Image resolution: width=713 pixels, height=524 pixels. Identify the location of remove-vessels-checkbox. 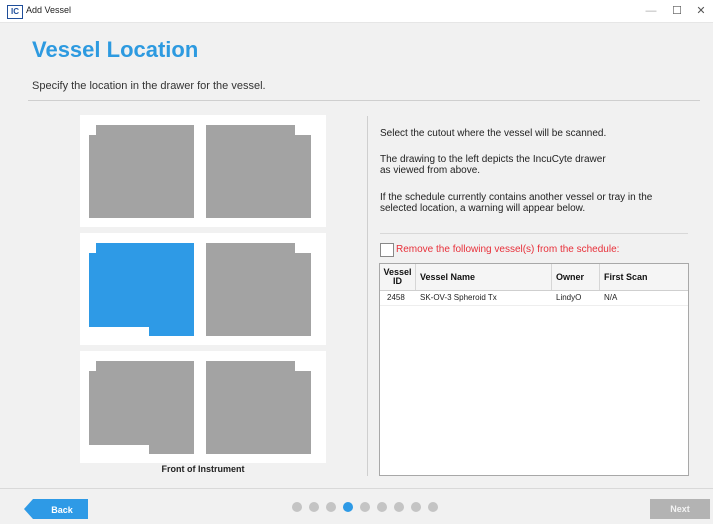
(387, 250).